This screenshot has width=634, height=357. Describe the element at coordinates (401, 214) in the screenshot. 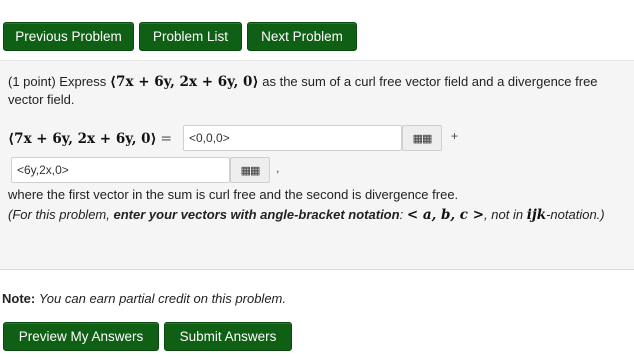

I see `instr-colon: :` at that location.